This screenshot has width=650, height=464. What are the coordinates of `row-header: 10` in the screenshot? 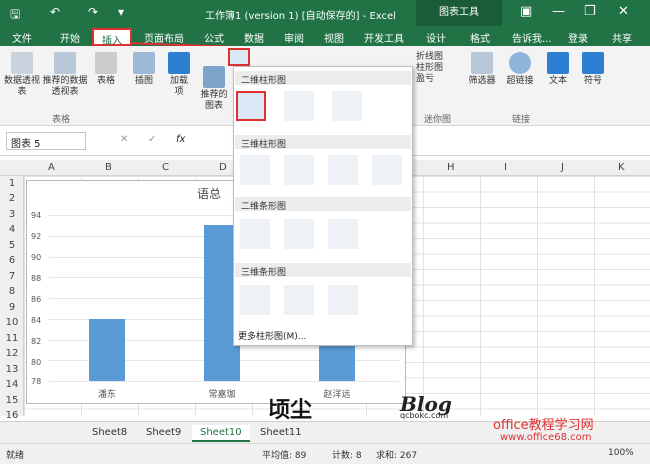 It's located at (12, 322).